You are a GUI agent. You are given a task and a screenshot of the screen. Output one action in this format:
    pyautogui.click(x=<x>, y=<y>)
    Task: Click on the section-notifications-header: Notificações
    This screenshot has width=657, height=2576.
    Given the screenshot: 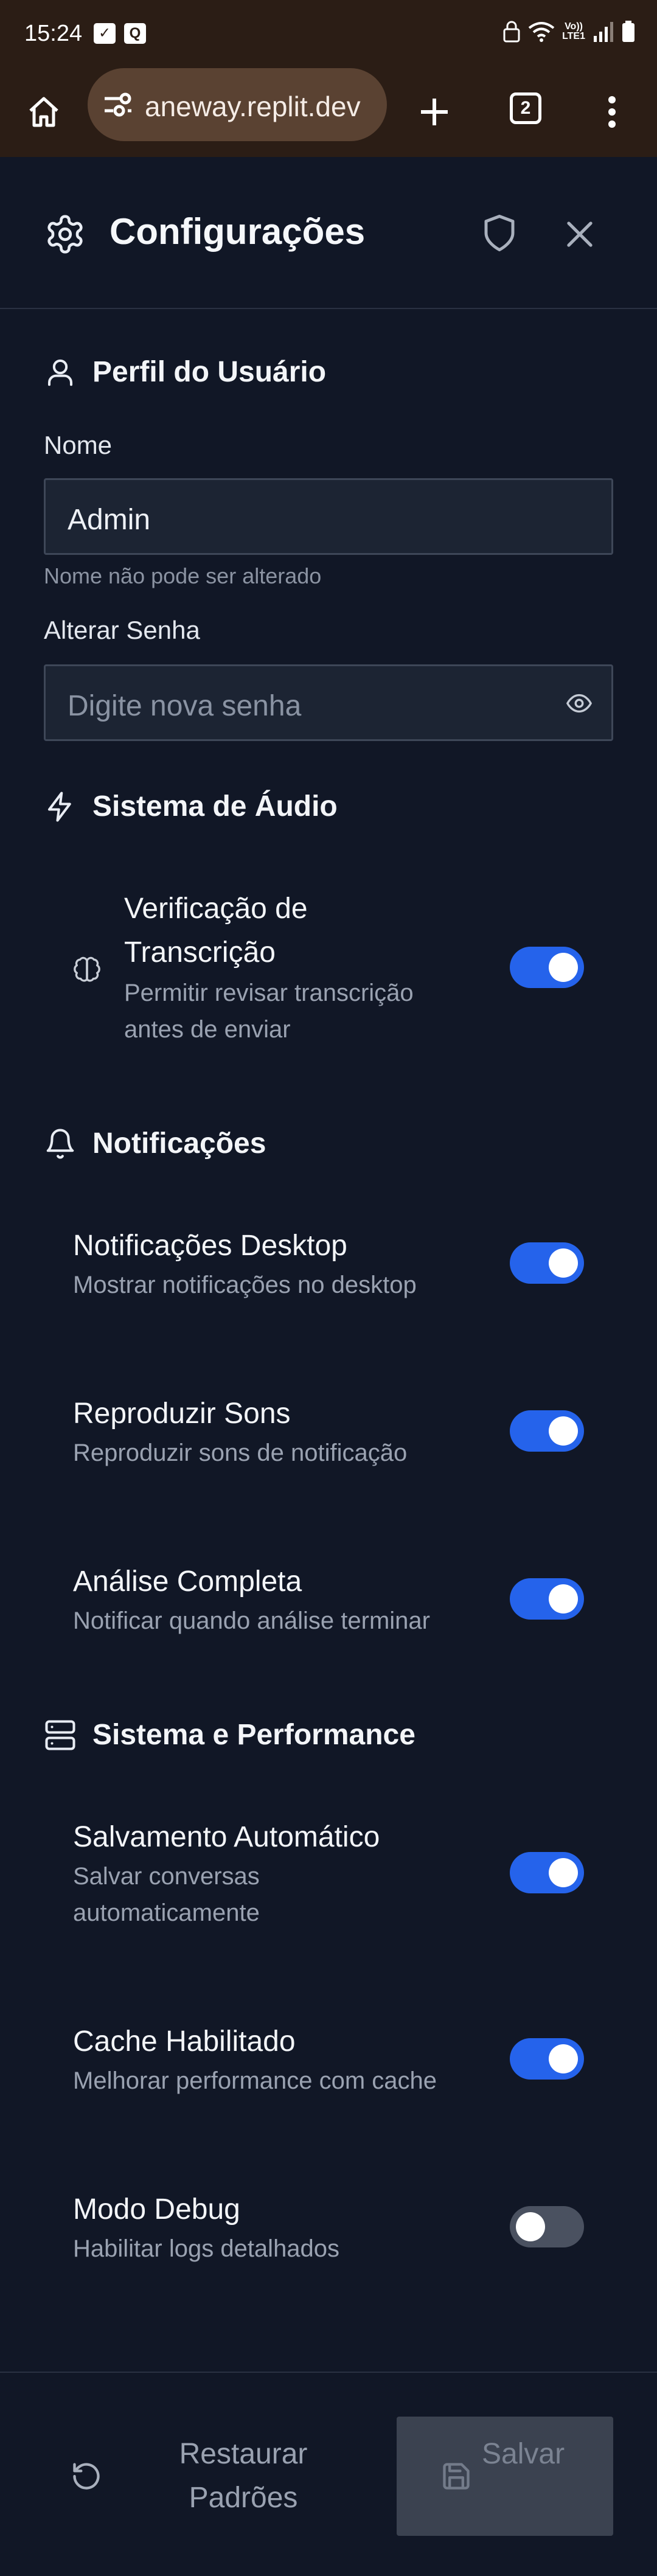 What is the action you would take?
    pyautogui.click(x=155, y=1143)
    